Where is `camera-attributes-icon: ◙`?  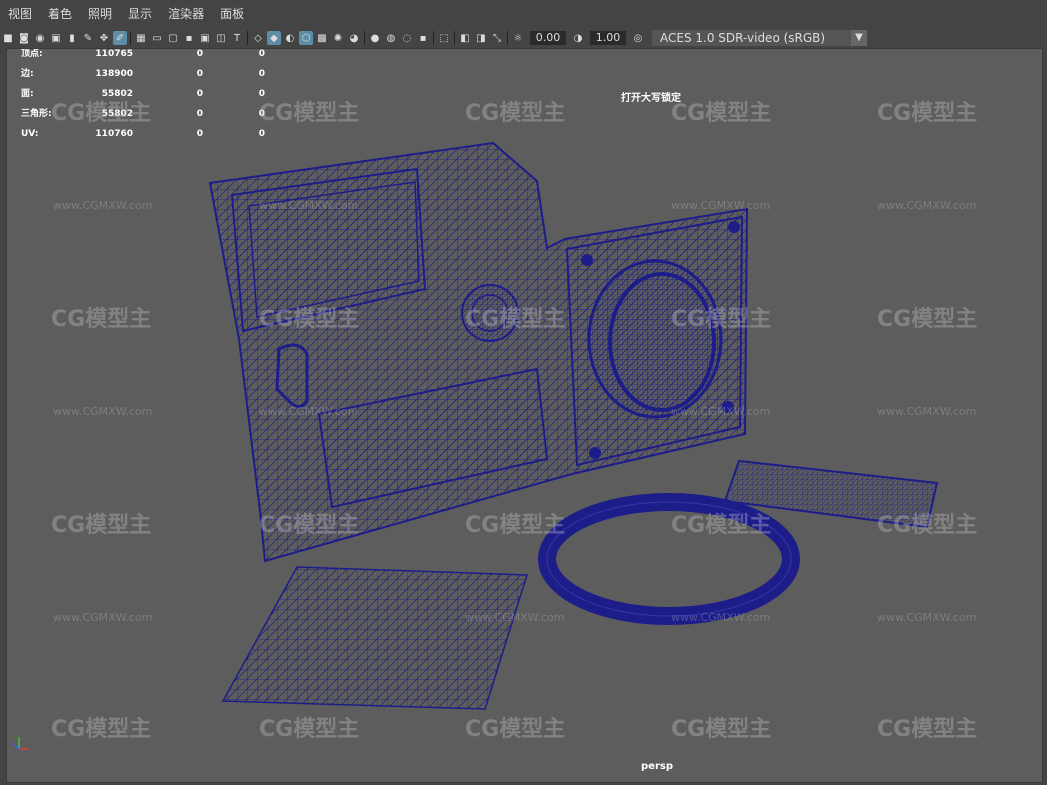 camera-attributes-icon: ◙ is located at coordinates (24, 38).